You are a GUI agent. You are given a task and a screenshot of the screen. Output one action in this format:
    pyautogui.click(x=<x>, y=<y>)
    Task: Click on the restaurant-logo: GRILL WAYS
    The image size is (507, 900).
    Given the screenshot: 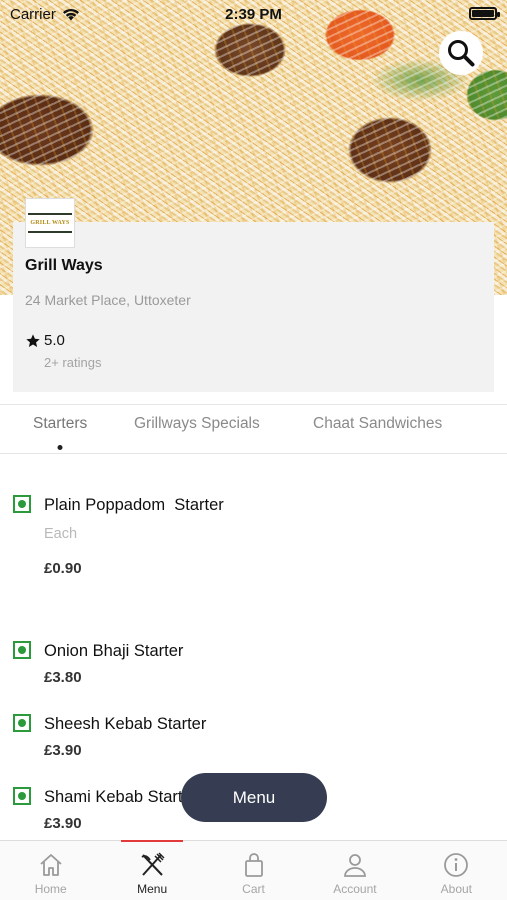 What is the action you would take?
    pyautogui.click(x=50, y=223)
    